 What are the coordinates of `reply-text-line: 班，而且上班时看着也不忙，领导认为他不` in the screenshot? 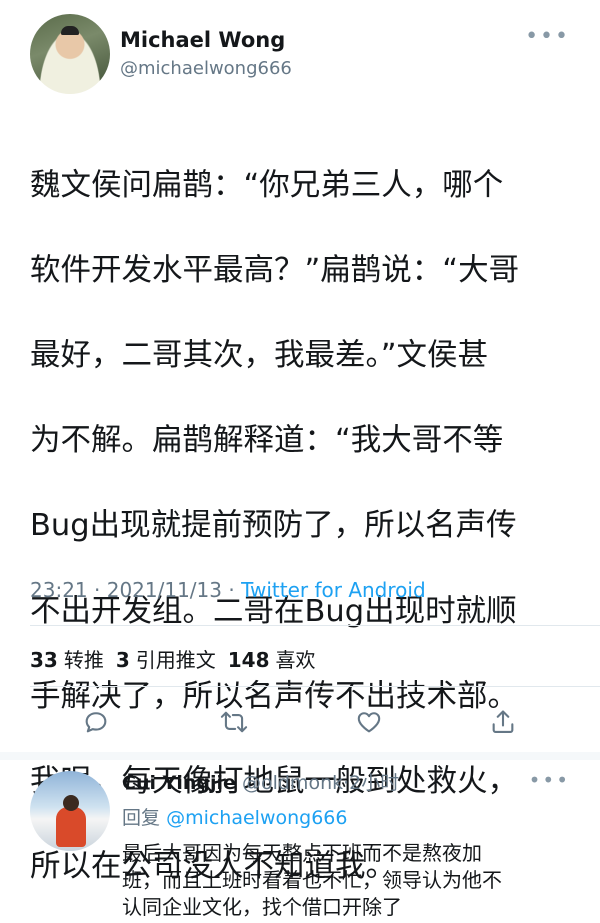 It's located at (312, 880).